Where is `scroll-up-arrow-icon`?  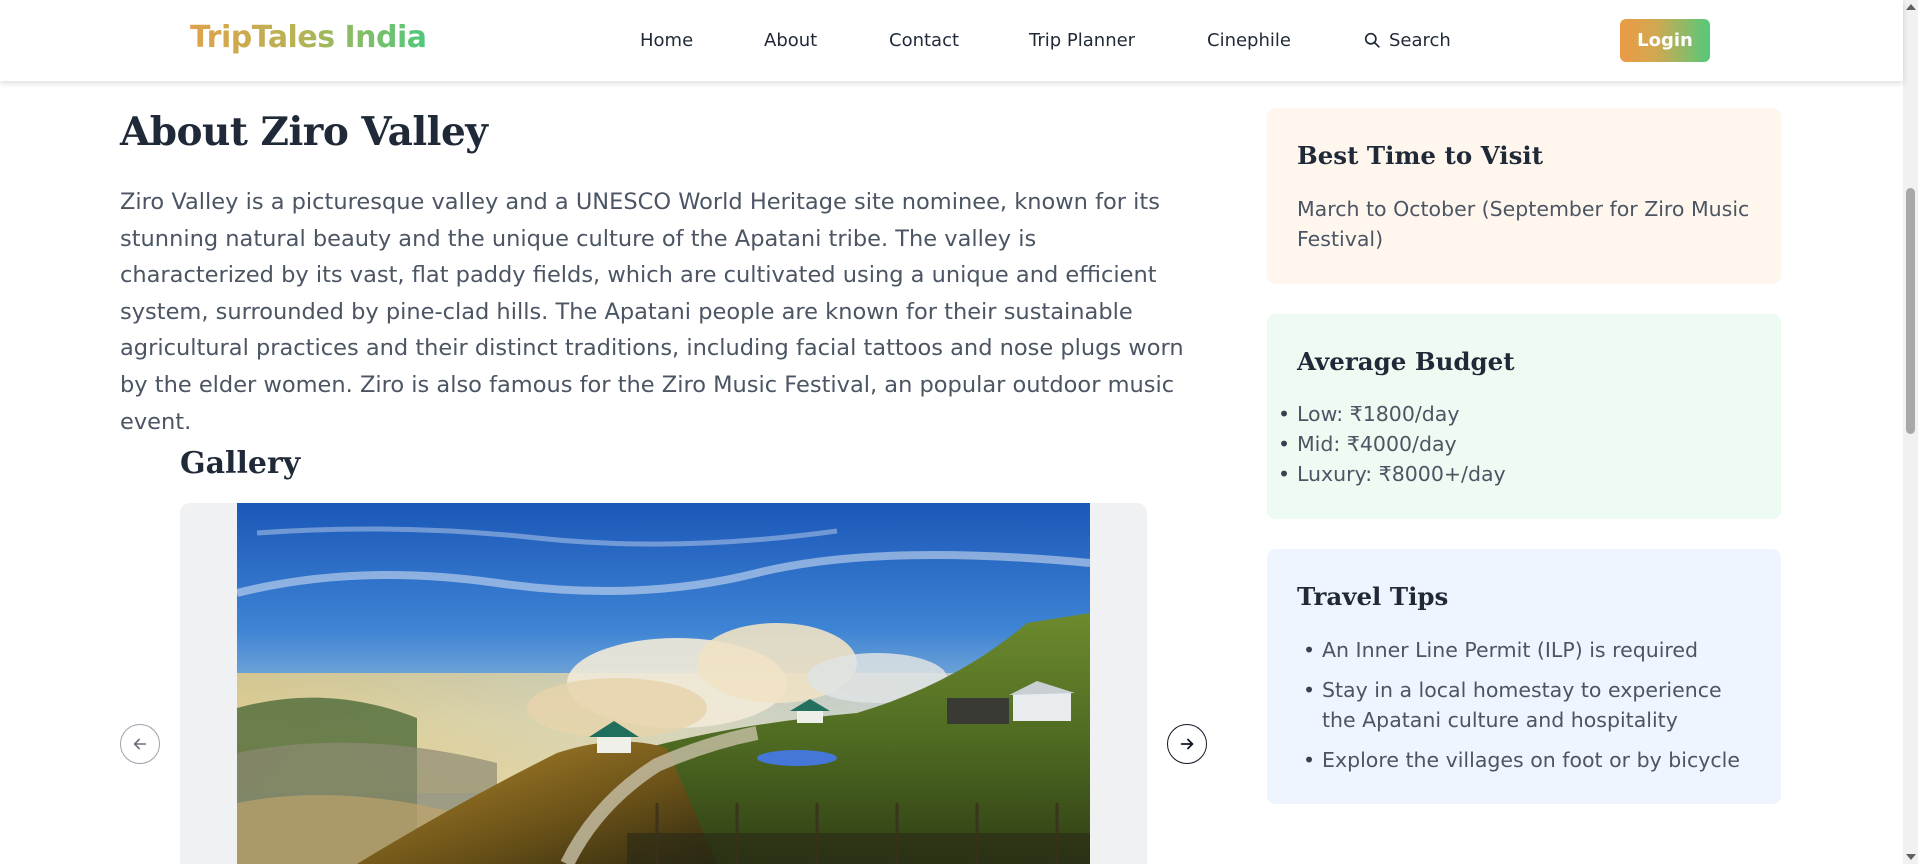
scroll-up-arrow-icon is located at coordinates (1911, 7).